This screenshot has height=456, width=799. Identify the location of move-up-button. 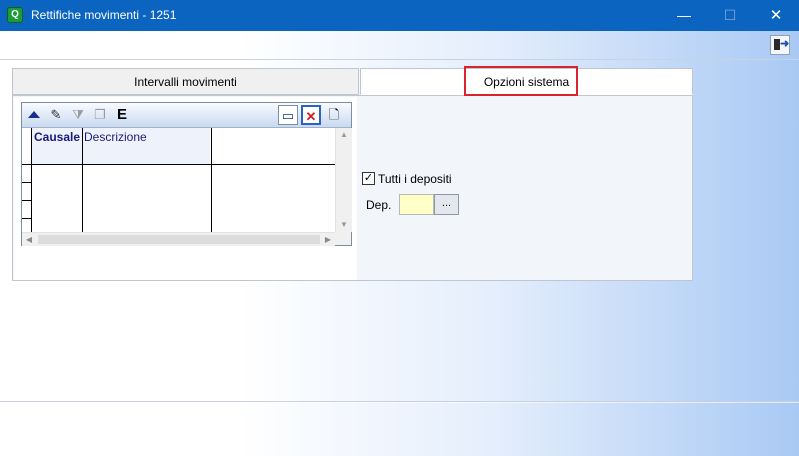
(34, 115).